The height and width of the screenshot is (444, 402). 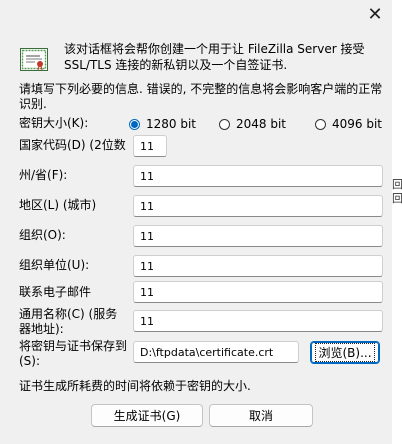 I want to click on dialog-footer: 生成证书(G) 取消, so click(x=196, y=421).